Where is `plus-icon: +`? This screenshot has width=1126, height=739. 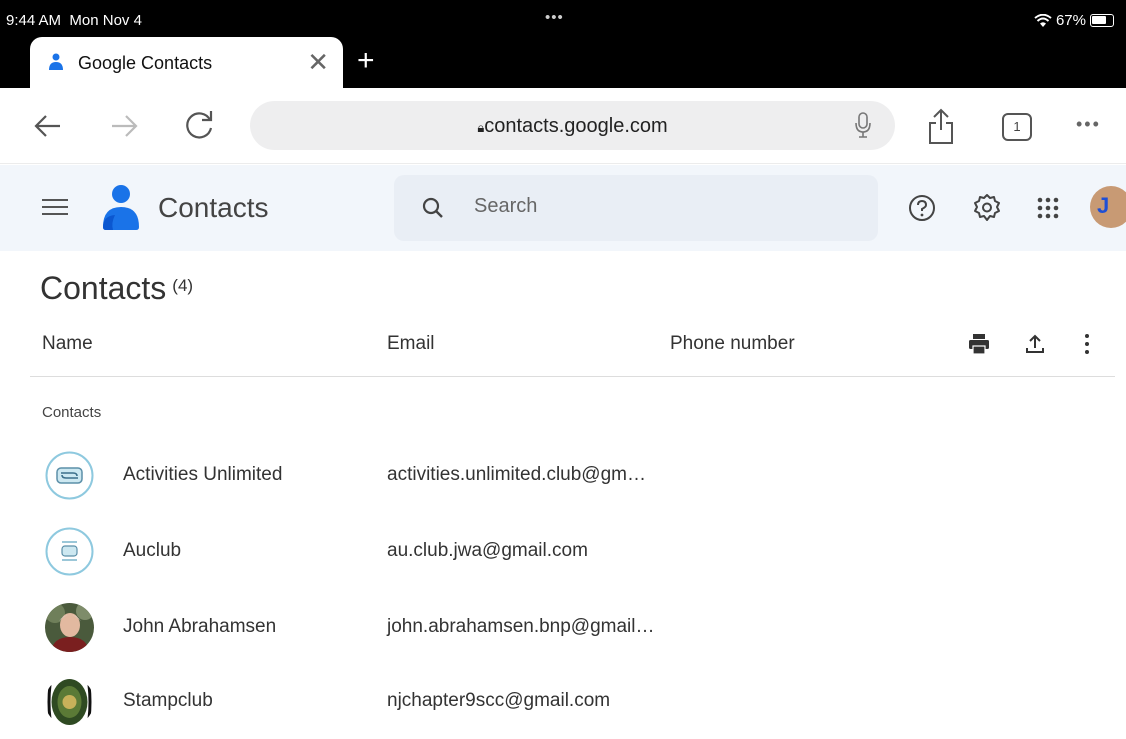 plus-icon: + is located at coordinates (366, 61).